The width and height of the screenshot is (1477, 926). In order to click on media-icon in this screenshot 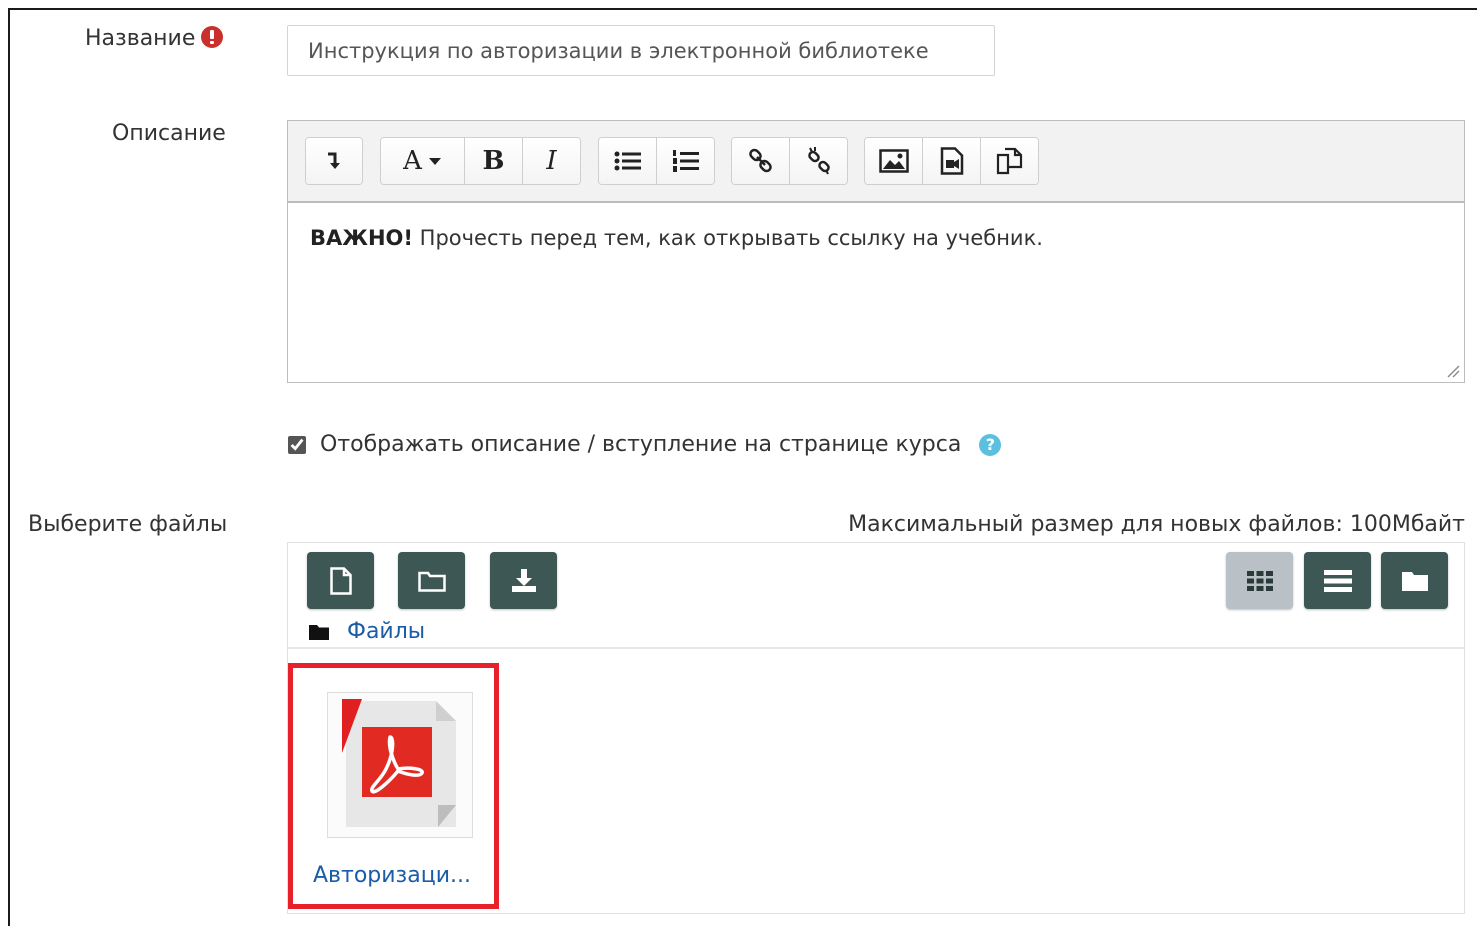, I will do `click(951, 161)`.